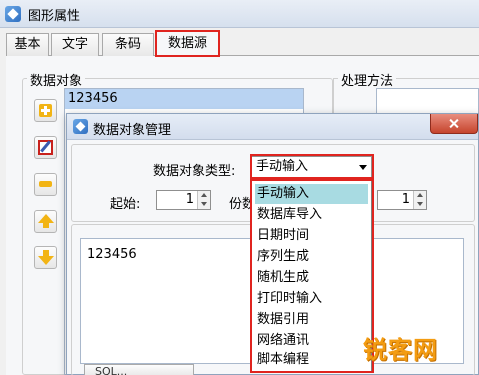 This screenshot has width=479, height=375. I want to click on add-button, so click(45, 110).